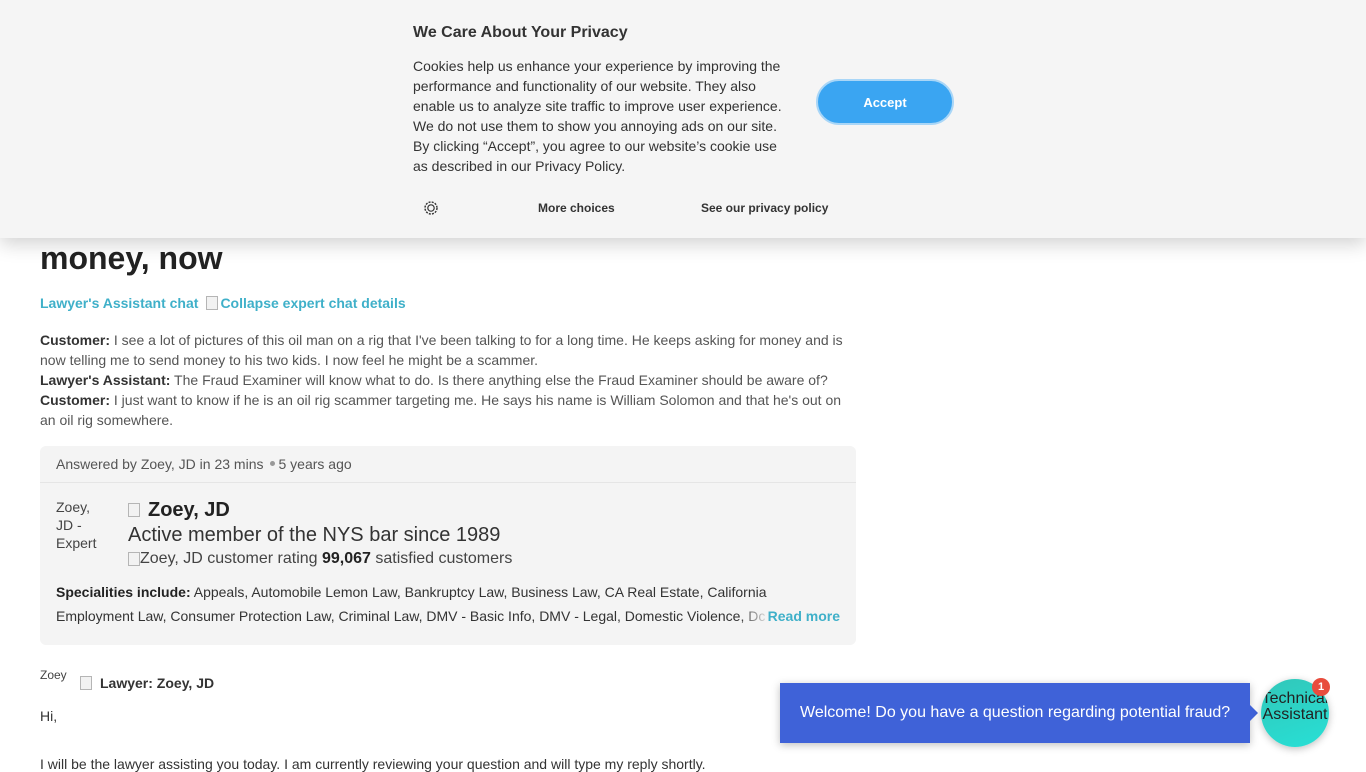 This screenshot has height=772, width=1366. What do you see at coordinates (212, 303) in the screenshot?
I see `broken-image-icon` at bounding box center [212, 303].